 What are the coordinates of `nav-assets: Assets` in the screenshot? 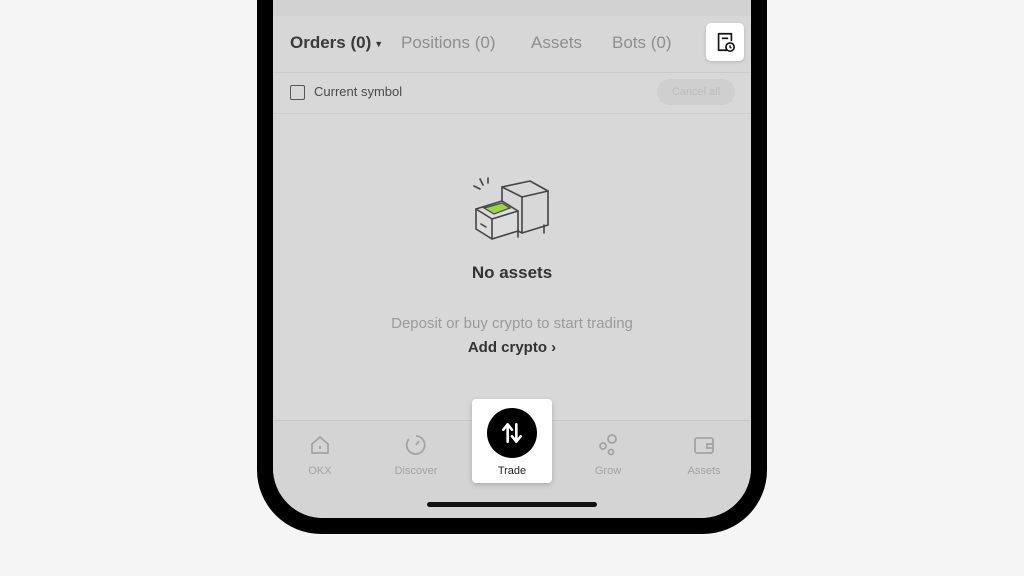 It's located at (704, 451).